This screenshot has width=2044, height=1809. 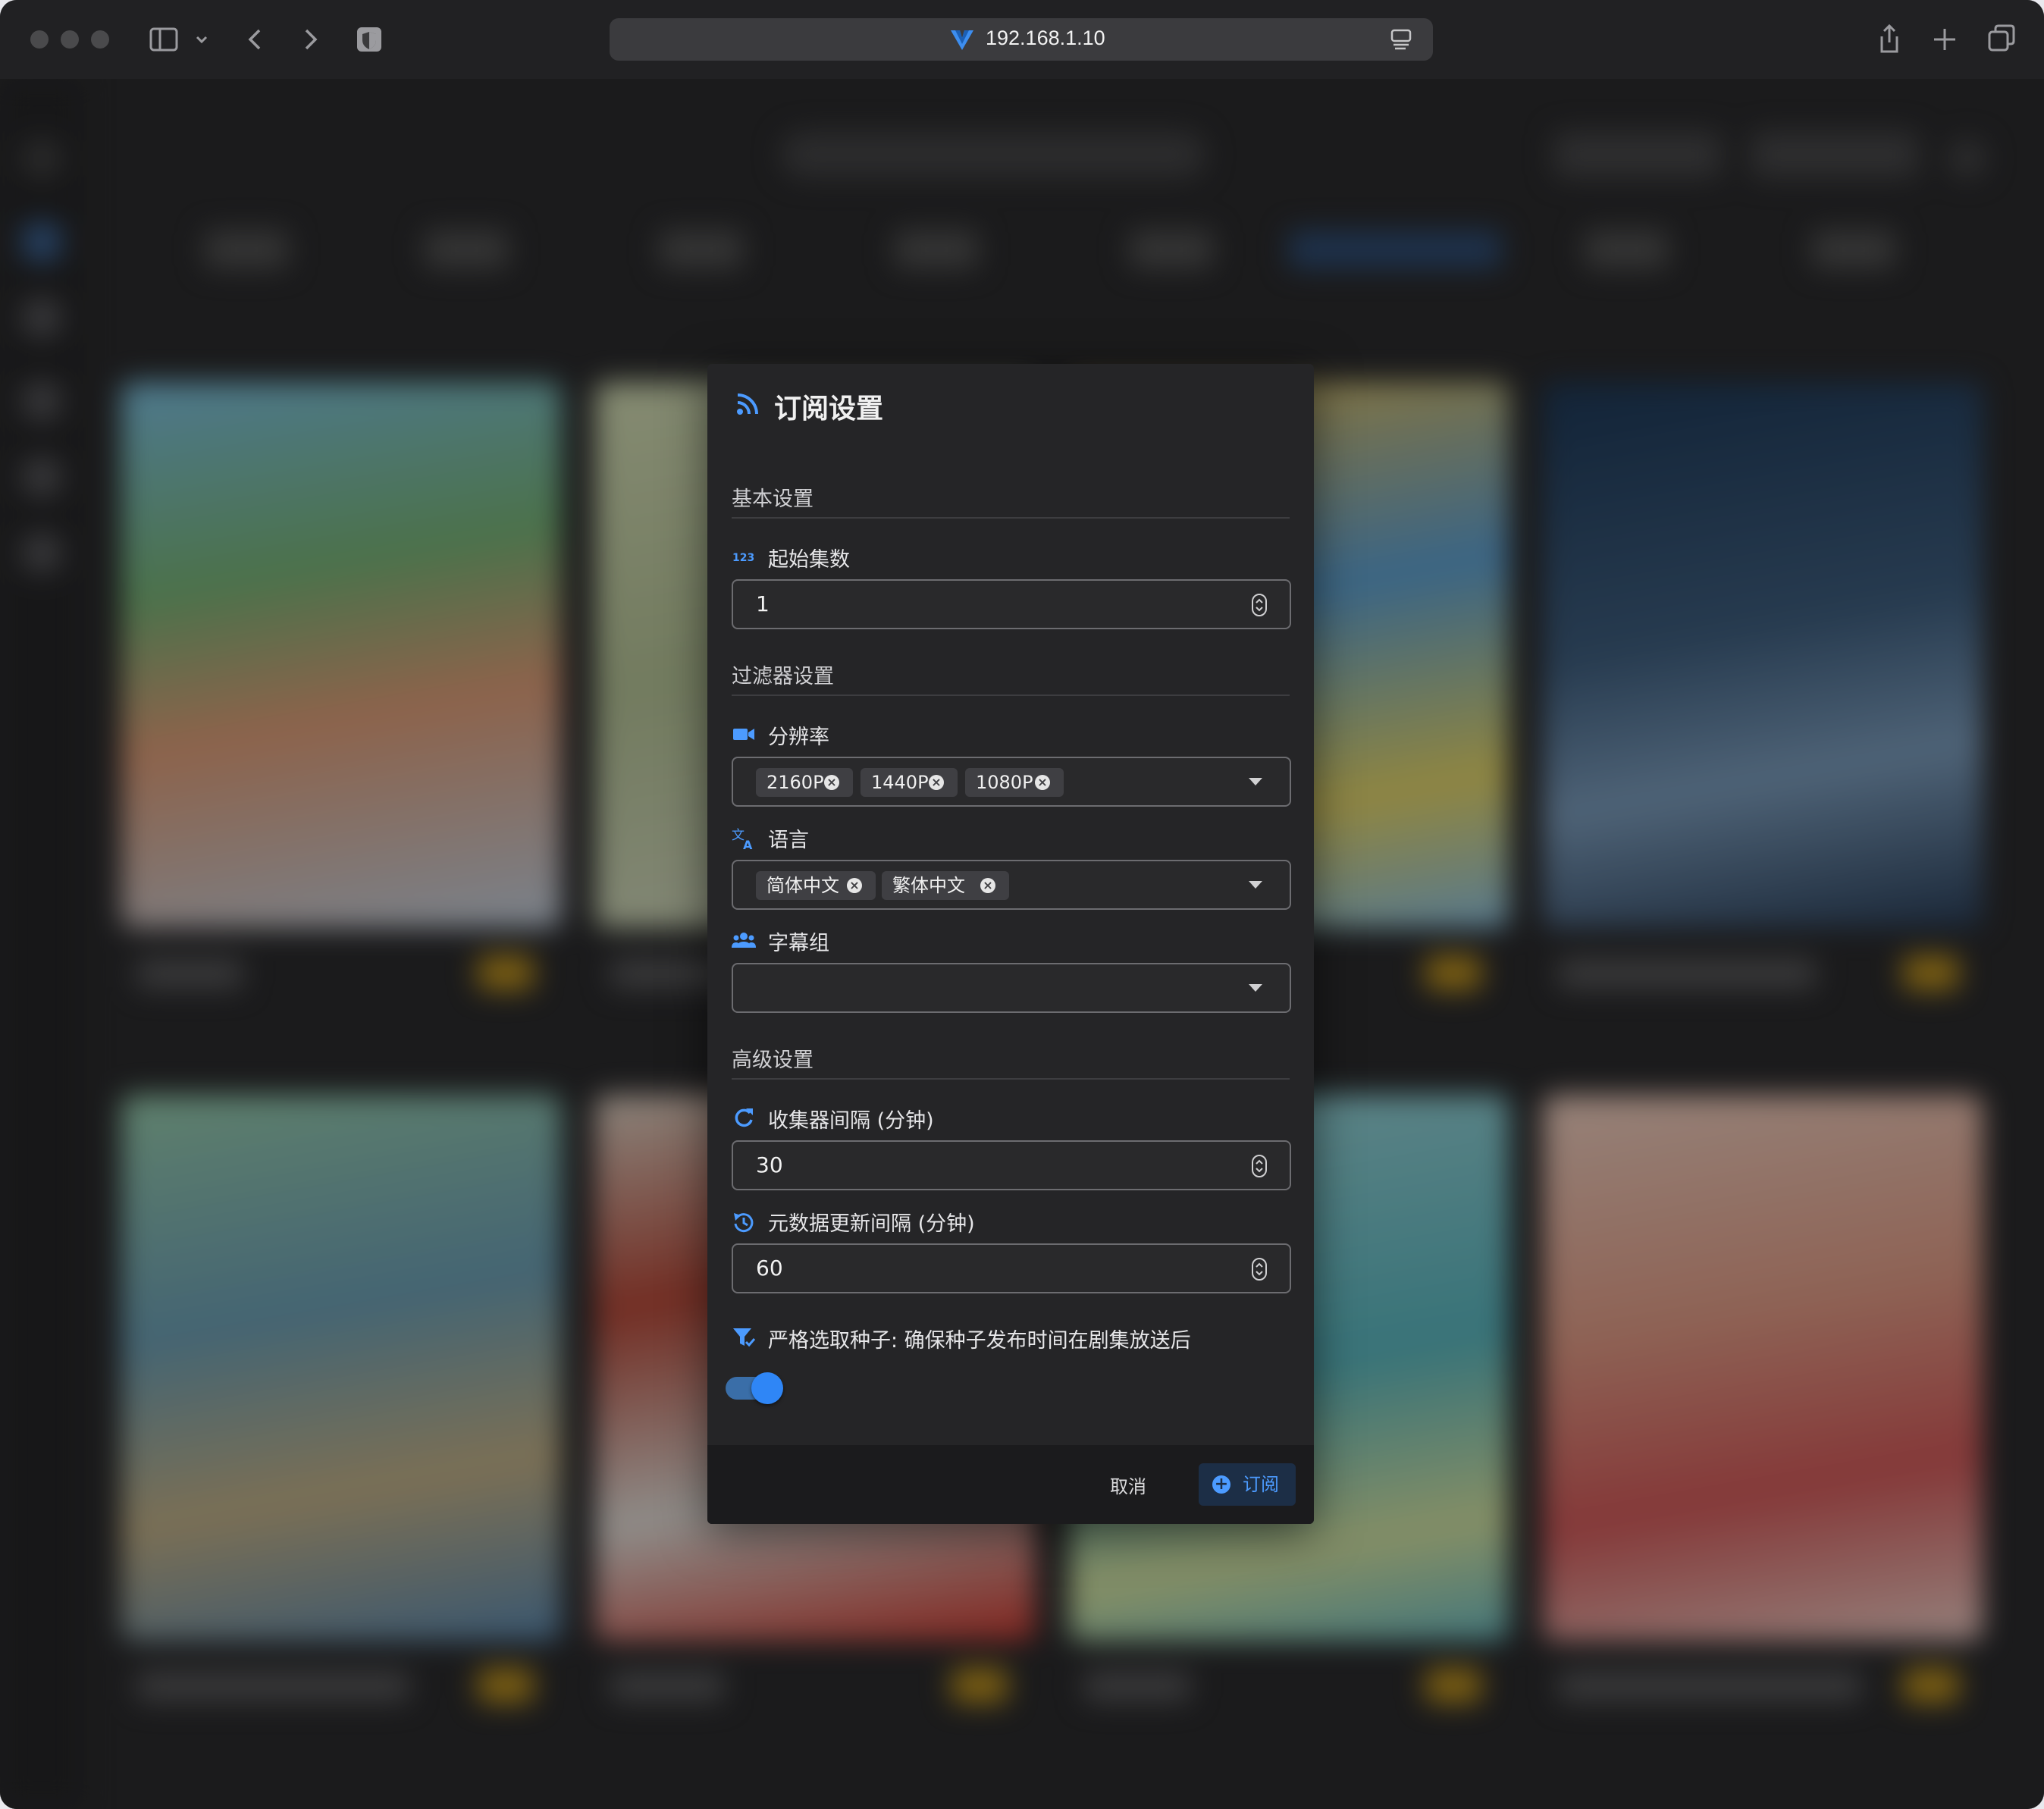 What do you see at coordinates (40, 39) in the screenshot?
I see `close-window-button` at bounding box center [40, 39].